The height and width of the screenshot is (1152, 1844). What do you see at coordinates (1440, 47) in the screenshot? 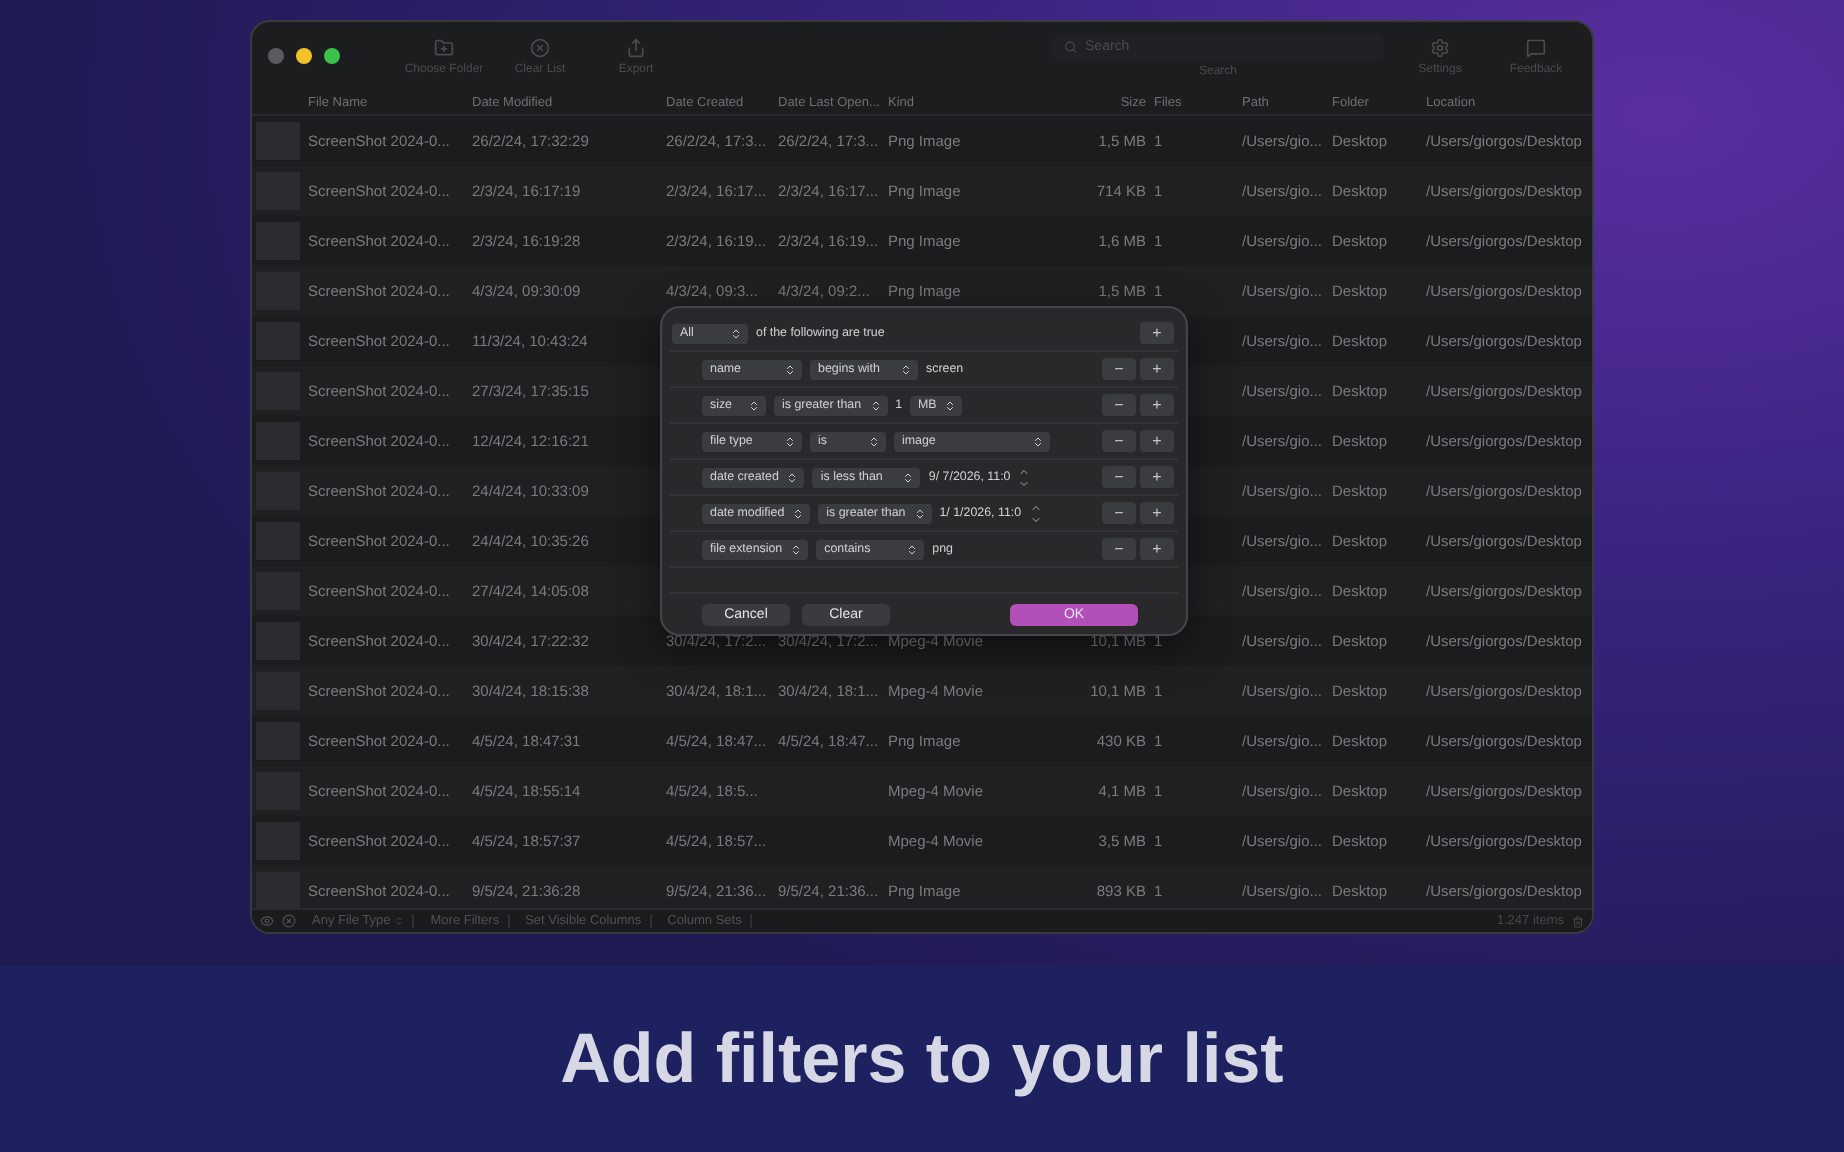
I see `settings-icon` at bounding box center [1440, 47].